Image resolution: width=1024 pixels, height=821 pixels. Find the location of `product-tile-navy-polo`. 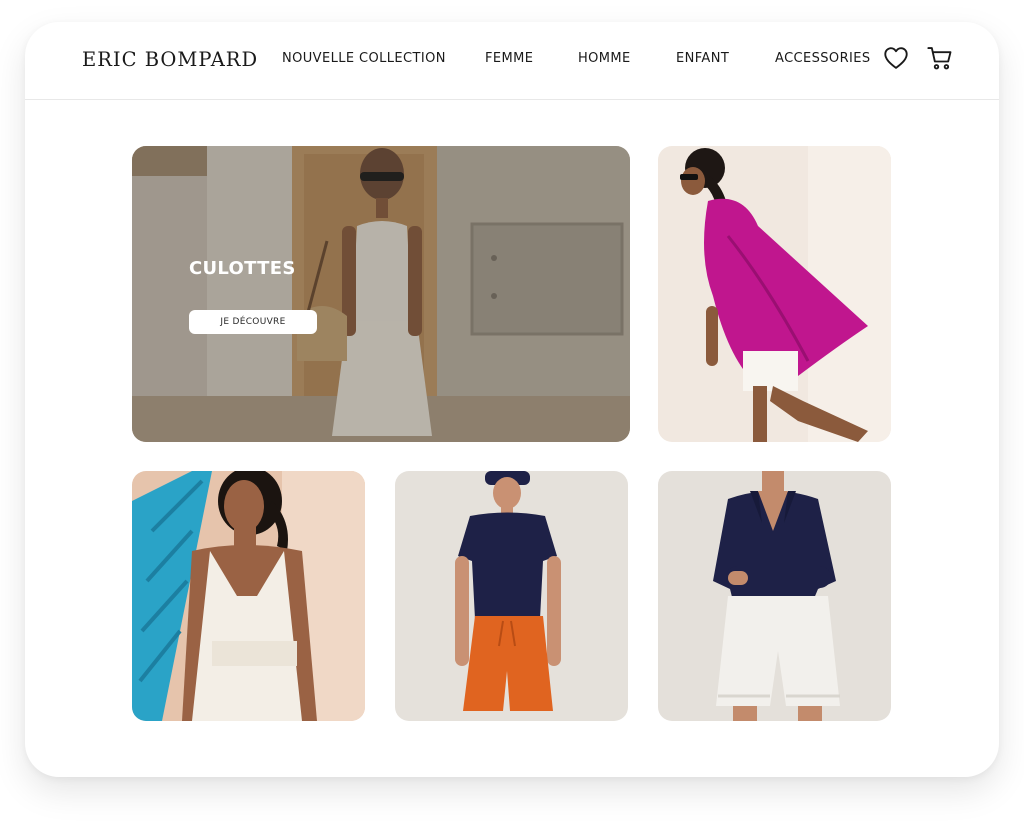

product-tile-navy-polo is located at coordinates (774, 596).